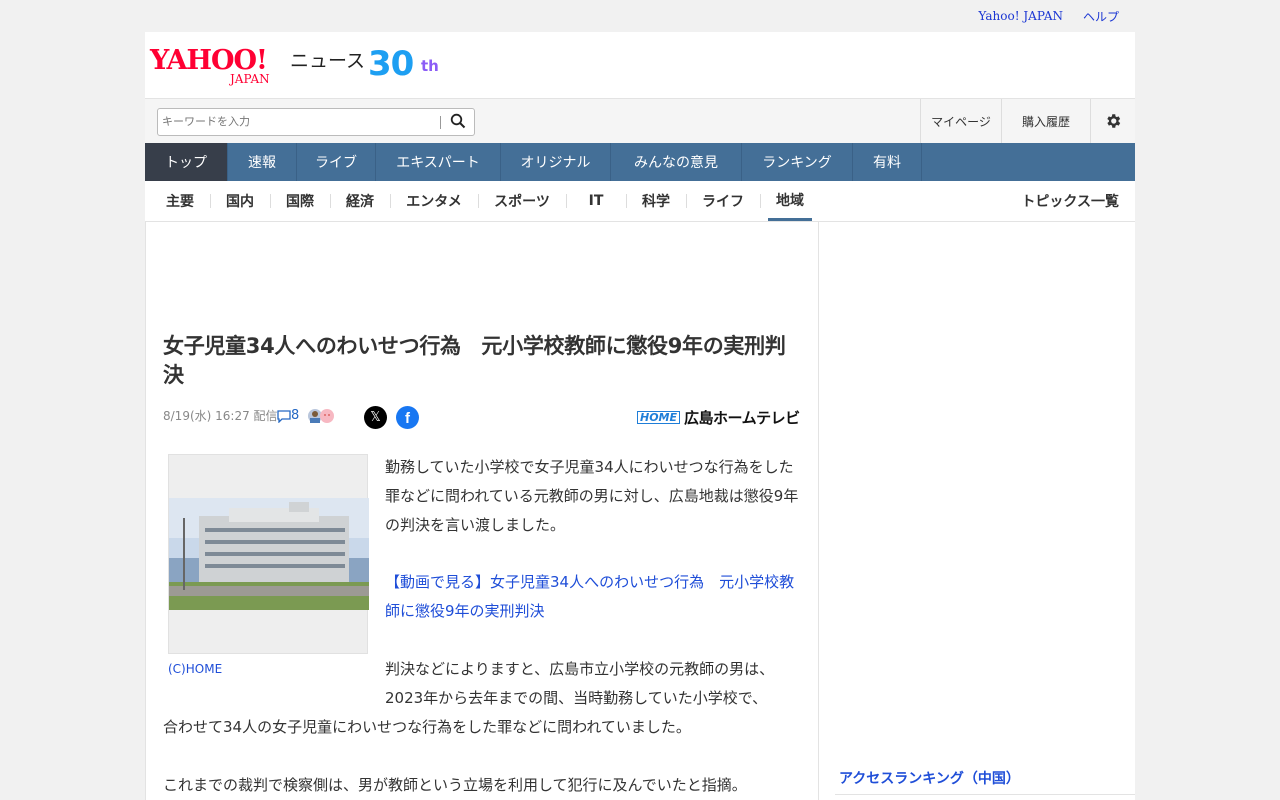 The width and height of the screenshot is (1280, 800). I want to click on facebook-icon: f, so click(407, 418).